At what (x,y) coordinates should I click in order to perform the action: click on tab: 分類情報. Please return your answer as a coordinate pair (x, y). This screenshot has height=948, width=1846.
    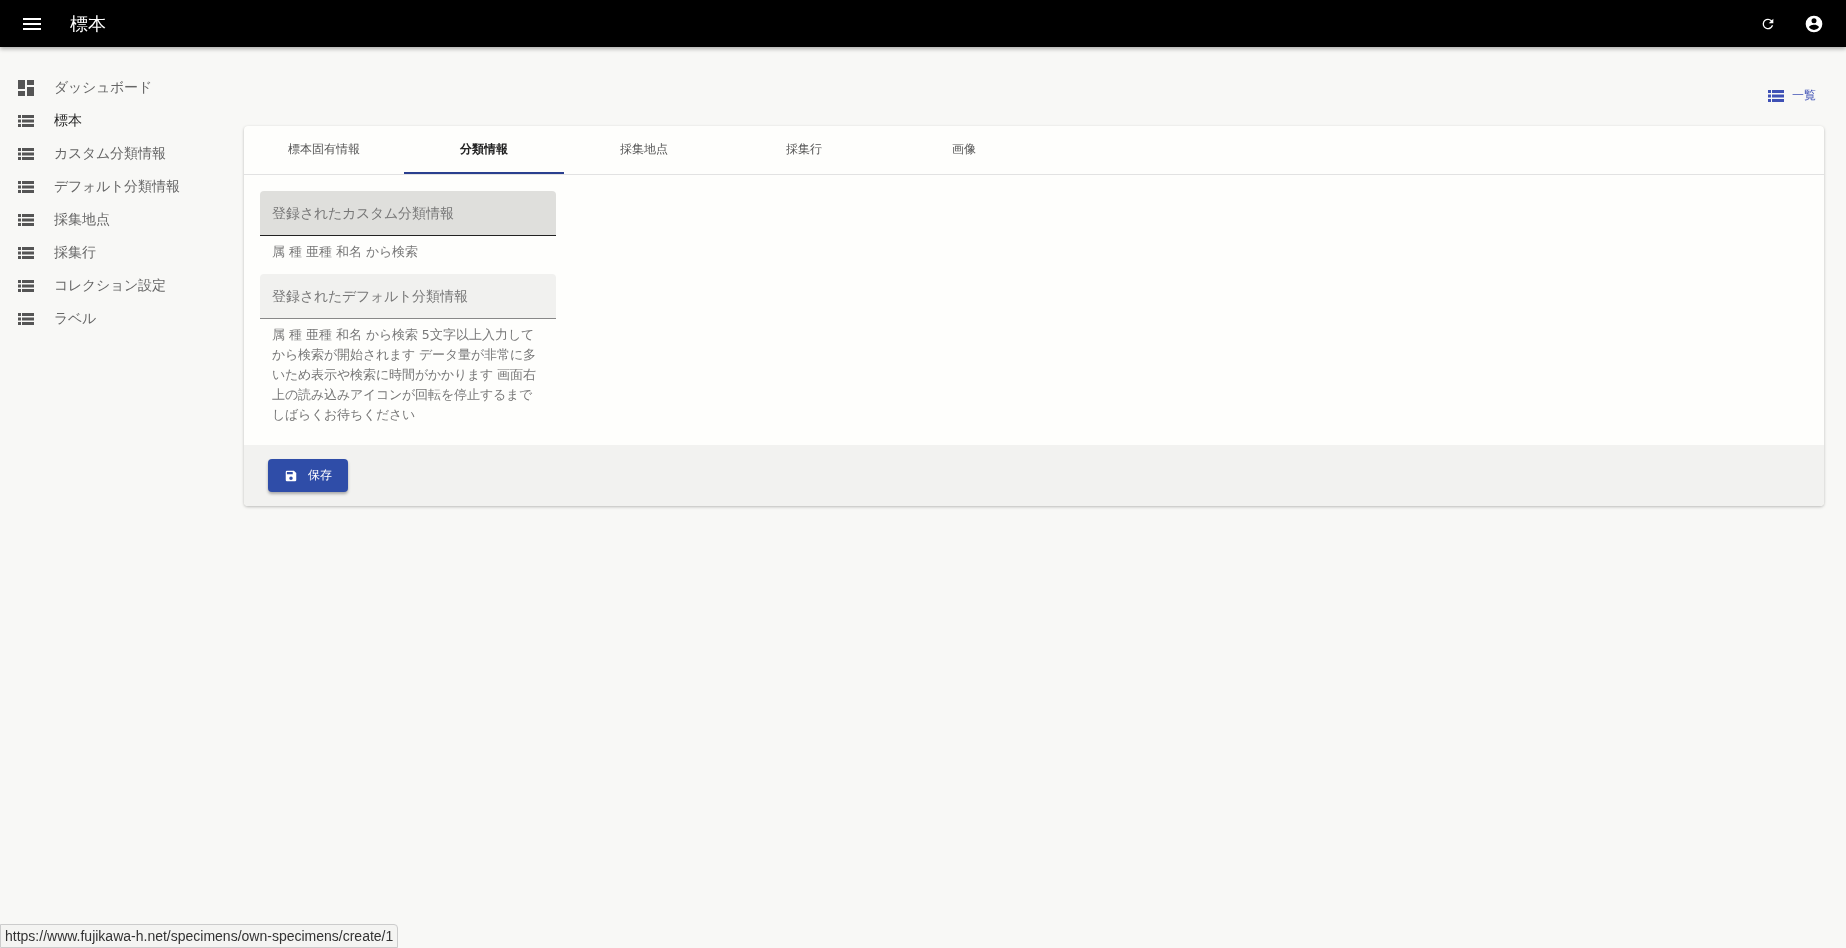
    Looking at the image, I should click on (484, 150).